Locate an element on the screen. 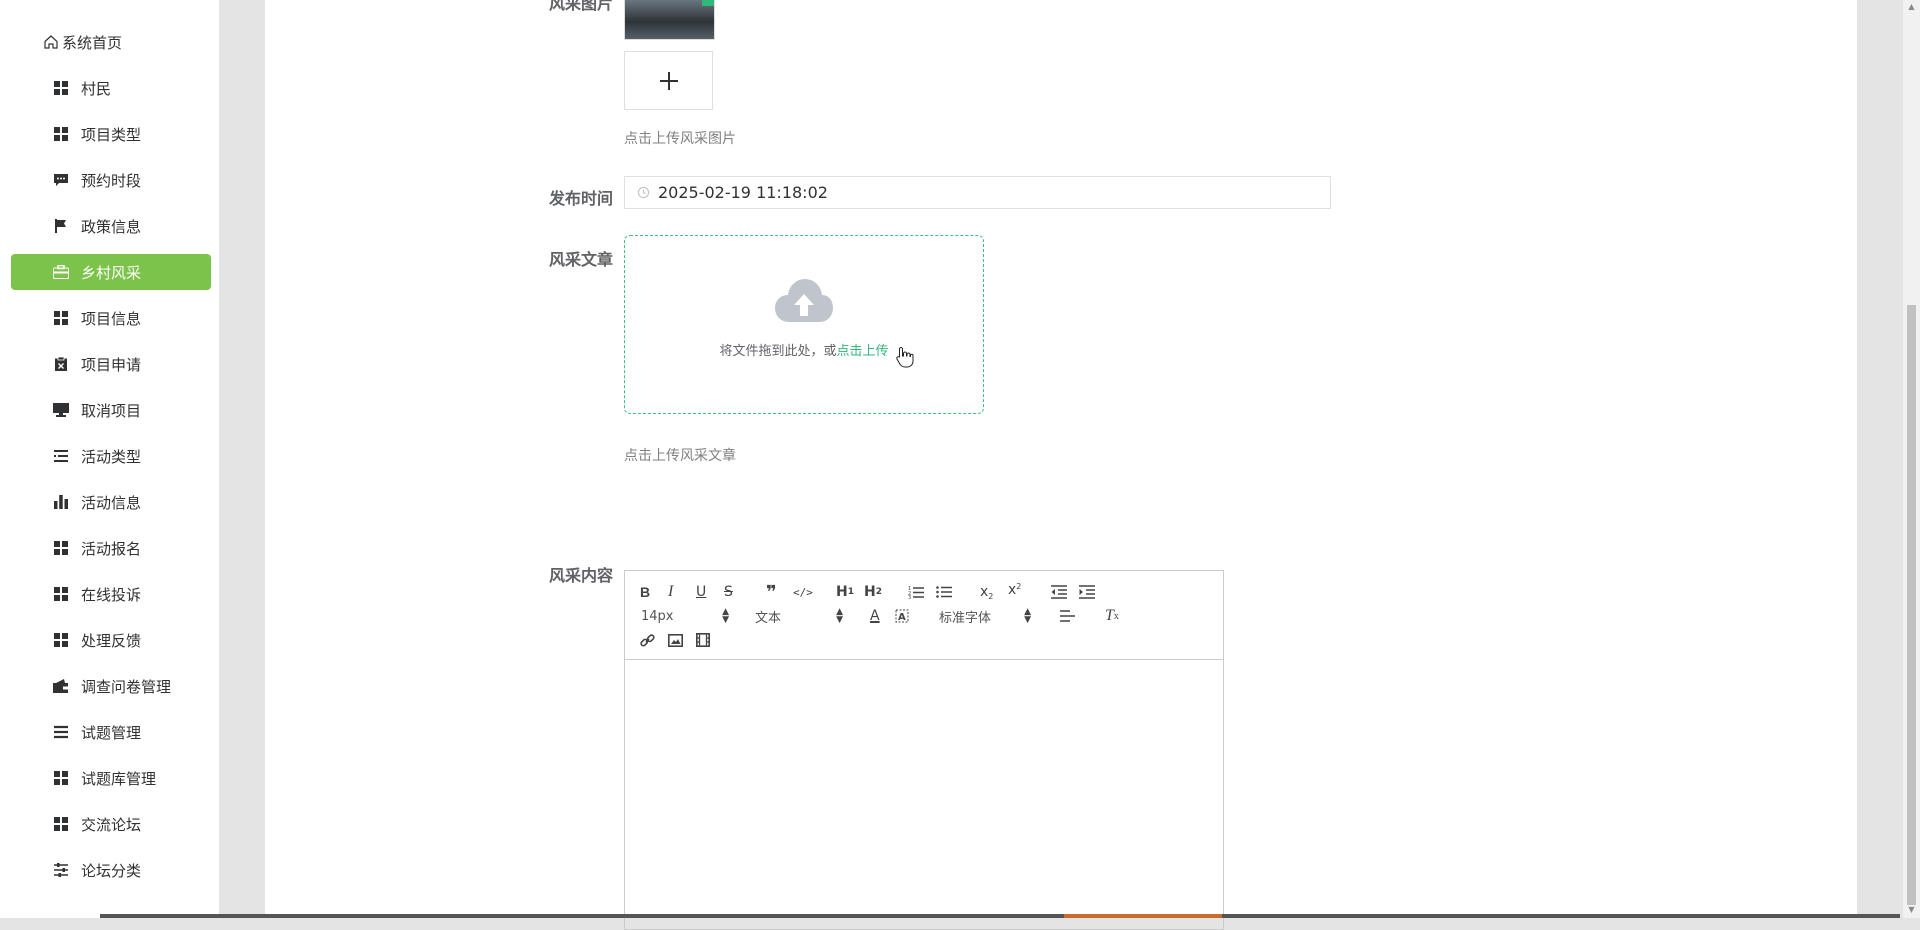 The image size is (1920, 930). clear-format-button: Tx is located at coordinates (1112, 616).